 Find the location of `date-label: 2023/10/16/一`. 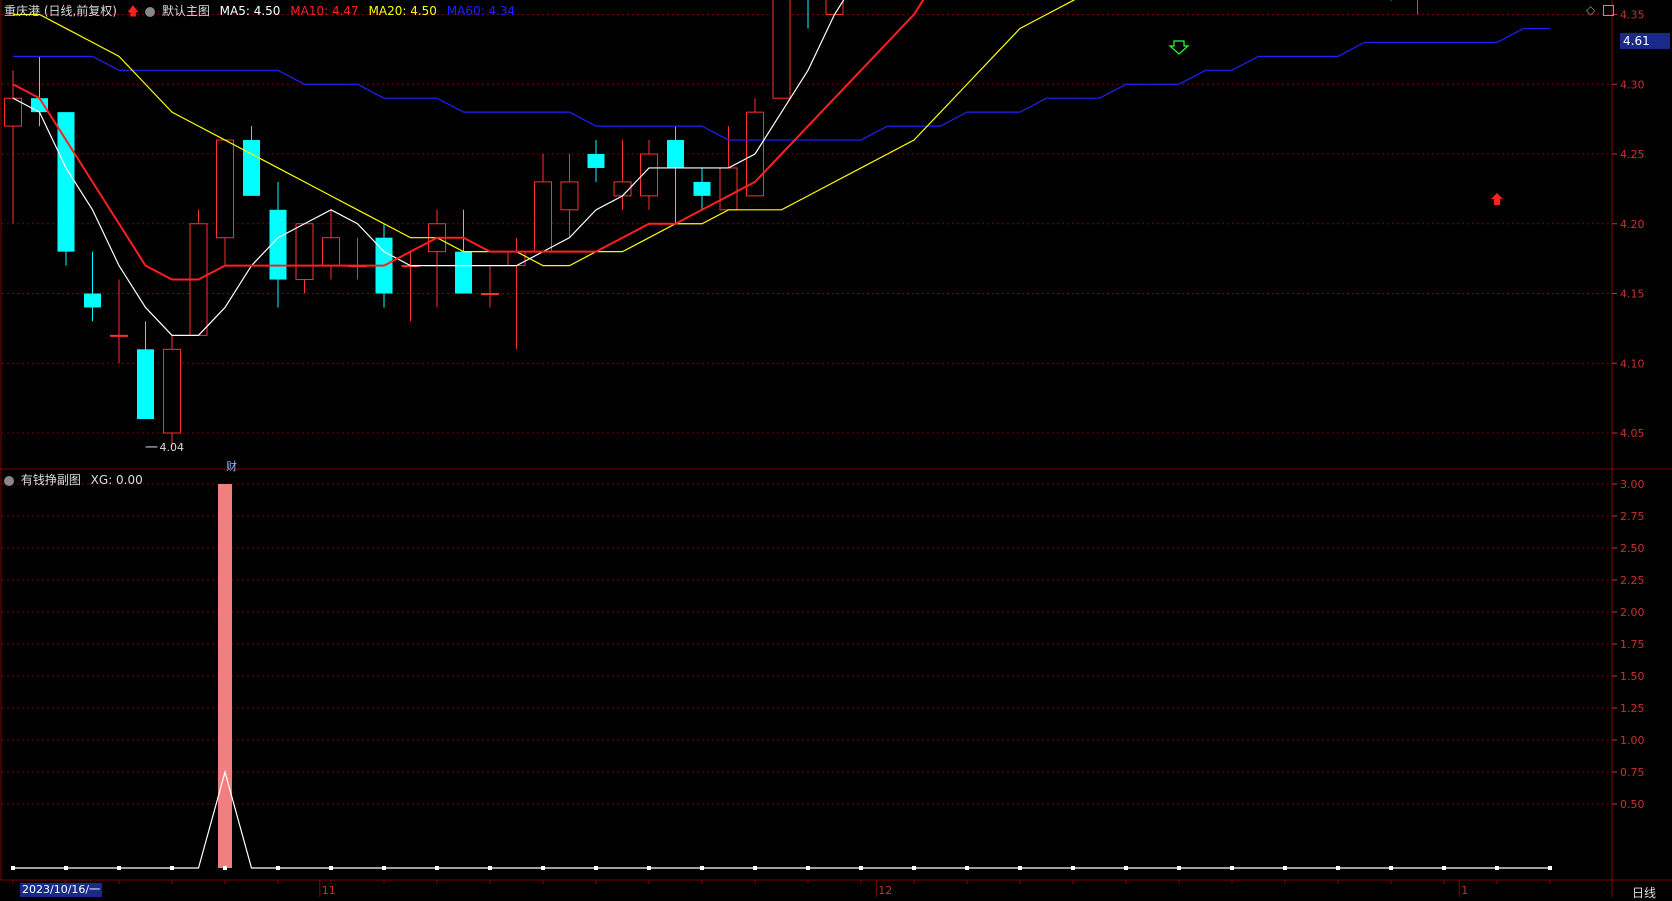

date-label: 2023/10/16/一 is located at coordinates (61, 890).